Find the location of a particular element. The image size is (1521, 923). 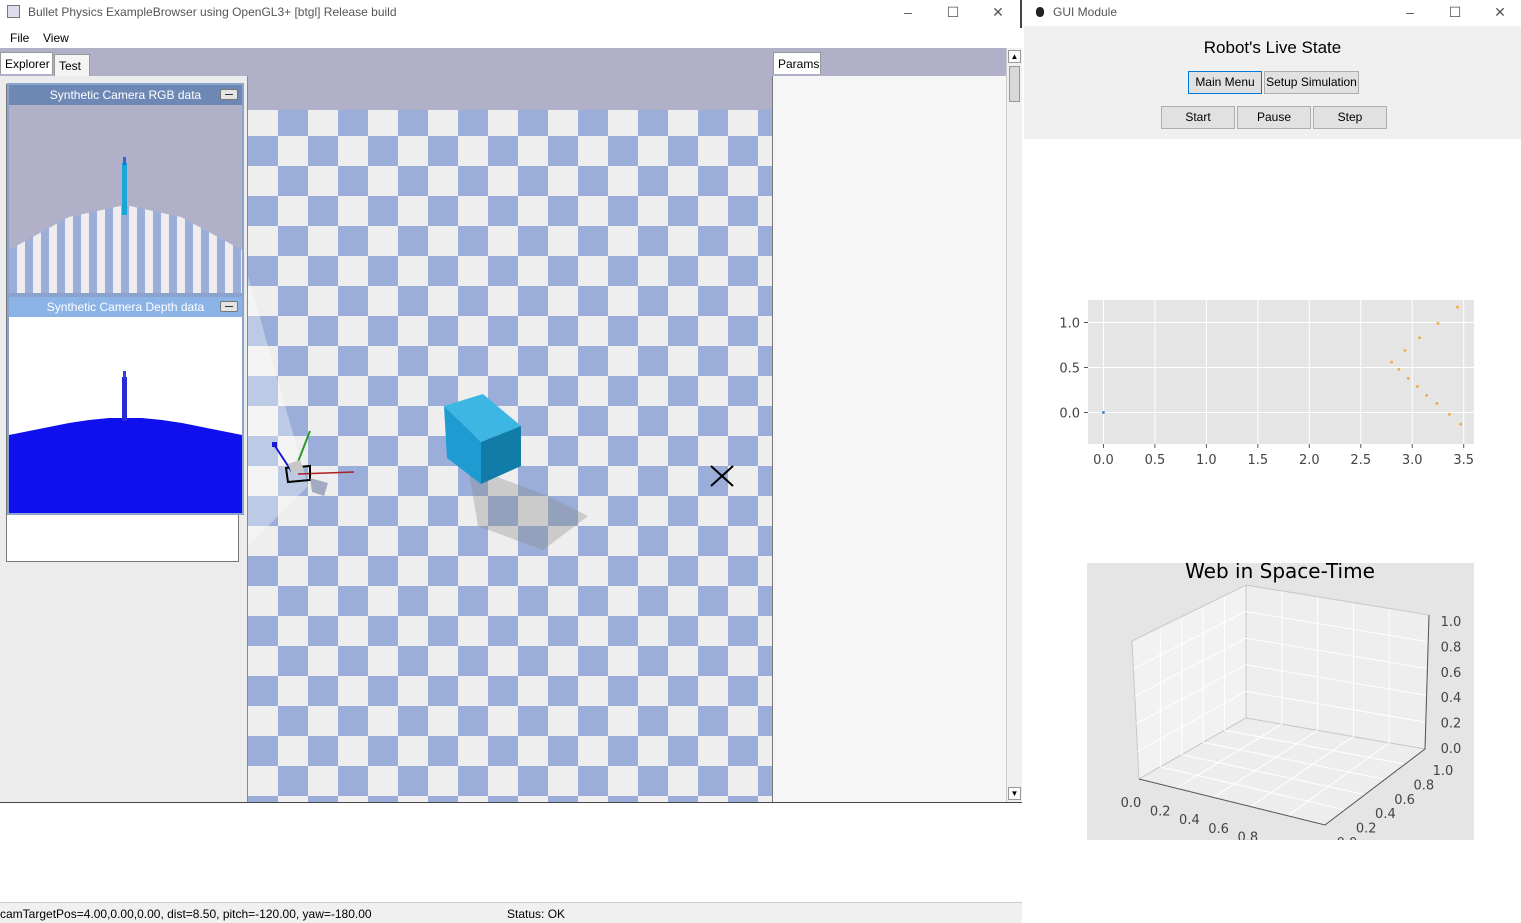

step-button: Step is located at coordinates (1350, 117).